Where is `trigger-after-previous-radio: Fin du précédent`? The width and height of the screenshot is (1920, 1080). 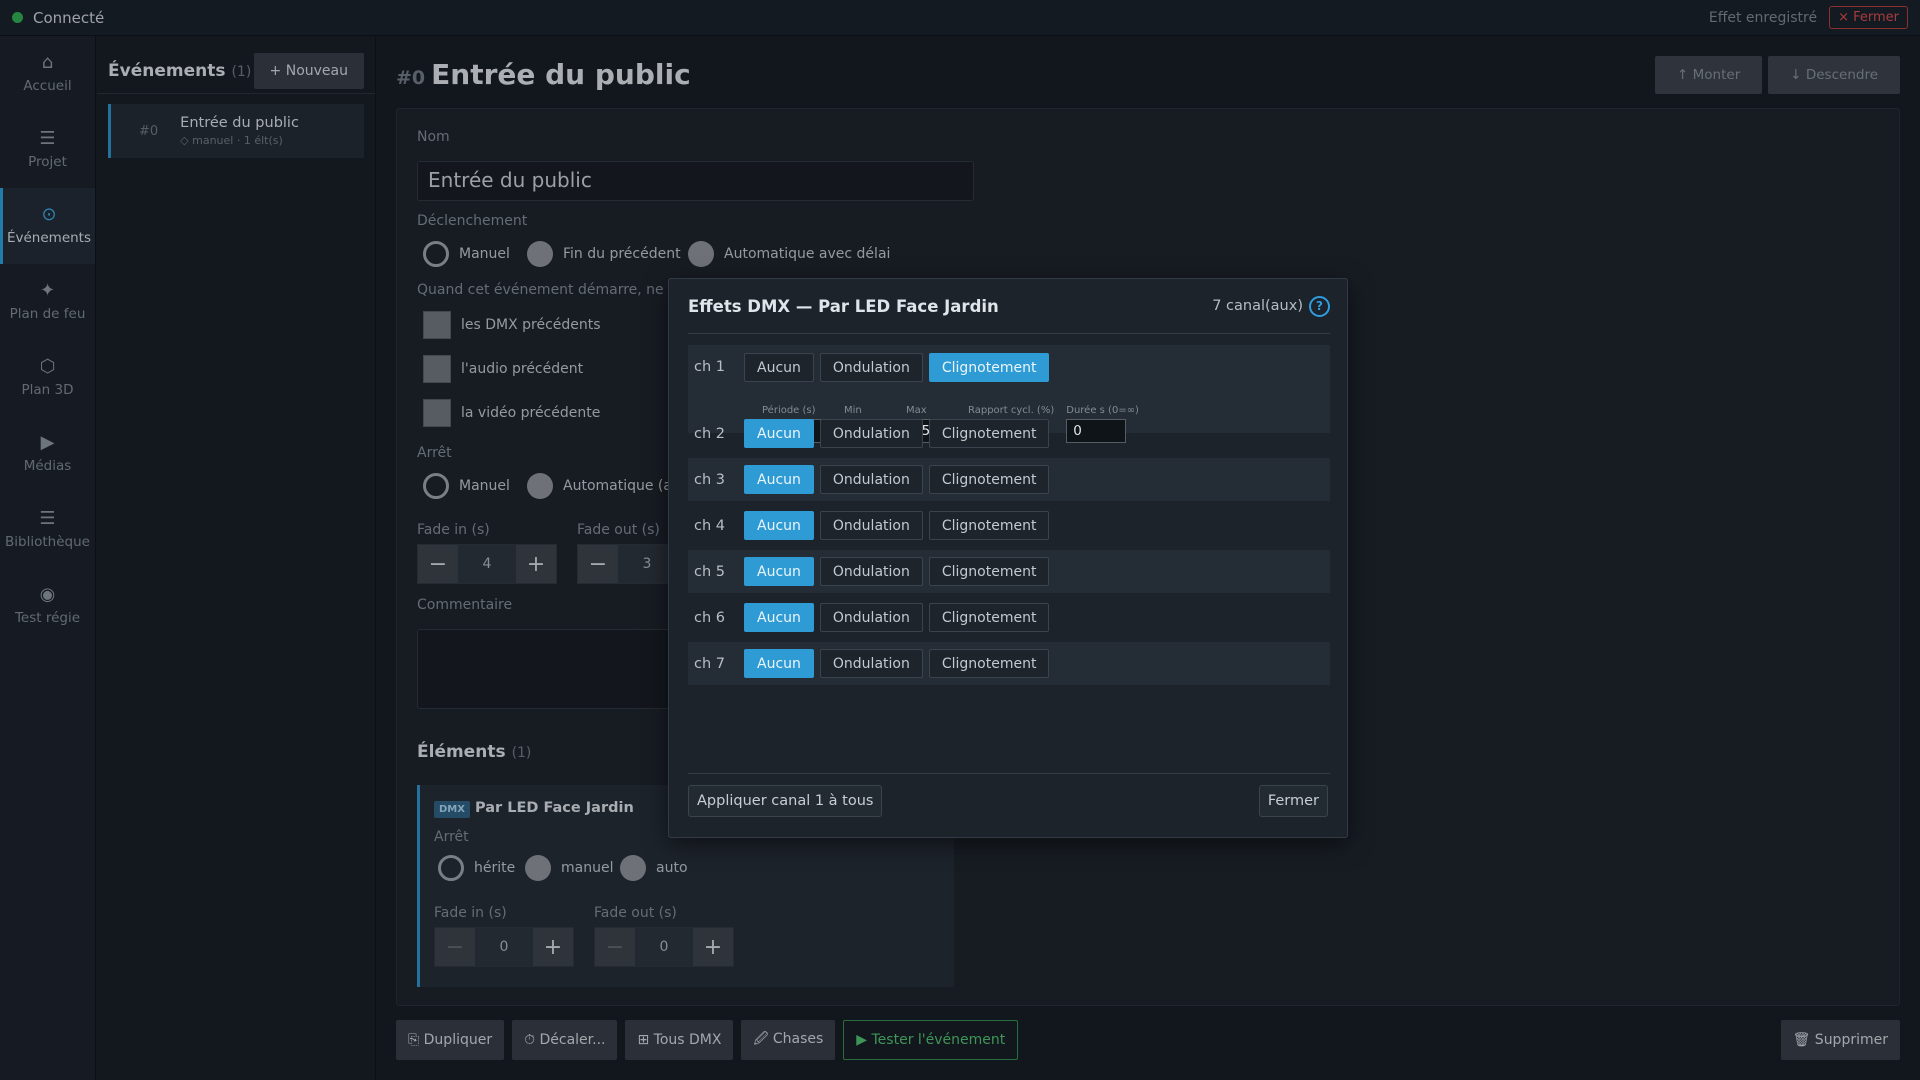 trigger-after-previous-radio: Fin du précédent is located at coordinates (604, 254).